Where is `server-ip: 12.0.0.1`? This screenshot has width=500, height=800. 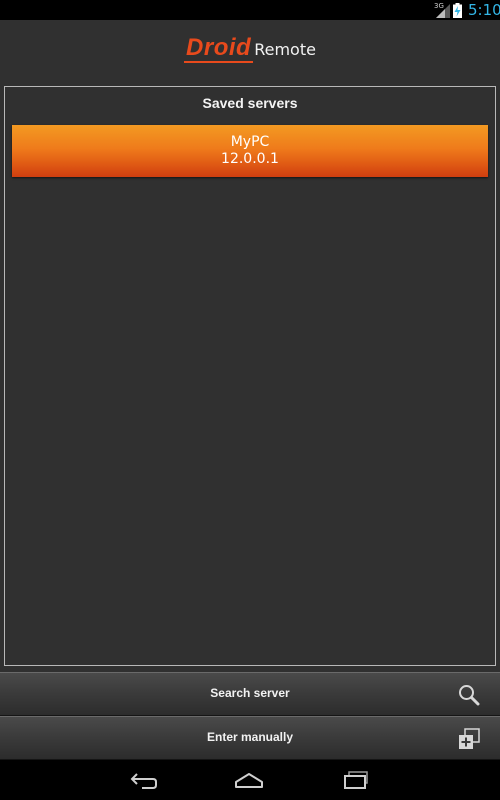
server-ip: 12.0.0.1 is located at coordinates (250, 159).